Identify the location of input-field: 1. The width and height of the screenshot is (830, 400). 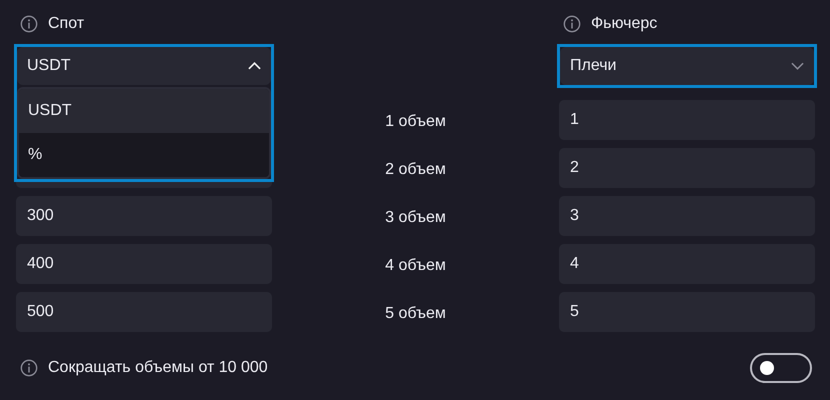
(687, 120).